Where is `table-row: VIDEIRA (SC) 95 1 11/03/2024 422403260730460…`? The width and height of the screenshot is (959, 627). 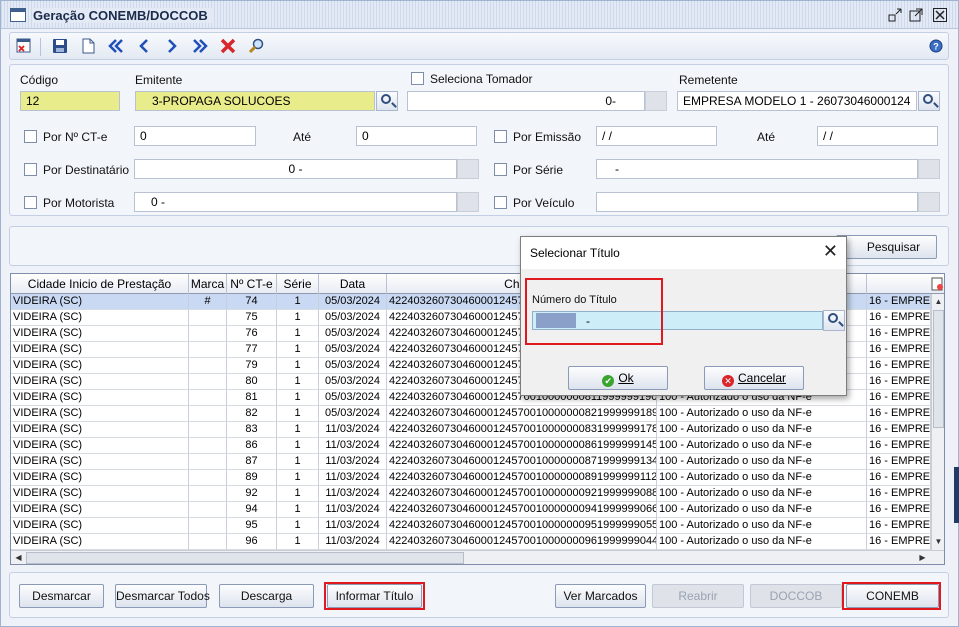 table-row: VIDEIRA (SC) 95 1 11/03/2024 422403260730460… is located at coordinates (471, 526).